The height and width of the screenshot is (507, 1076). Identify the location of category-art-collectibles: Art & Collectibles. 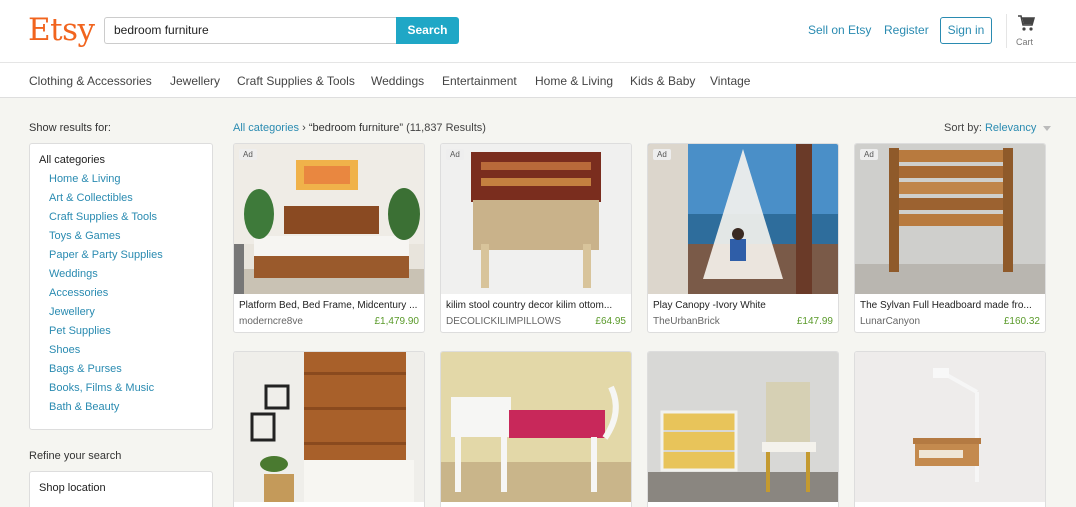
(91, 198).